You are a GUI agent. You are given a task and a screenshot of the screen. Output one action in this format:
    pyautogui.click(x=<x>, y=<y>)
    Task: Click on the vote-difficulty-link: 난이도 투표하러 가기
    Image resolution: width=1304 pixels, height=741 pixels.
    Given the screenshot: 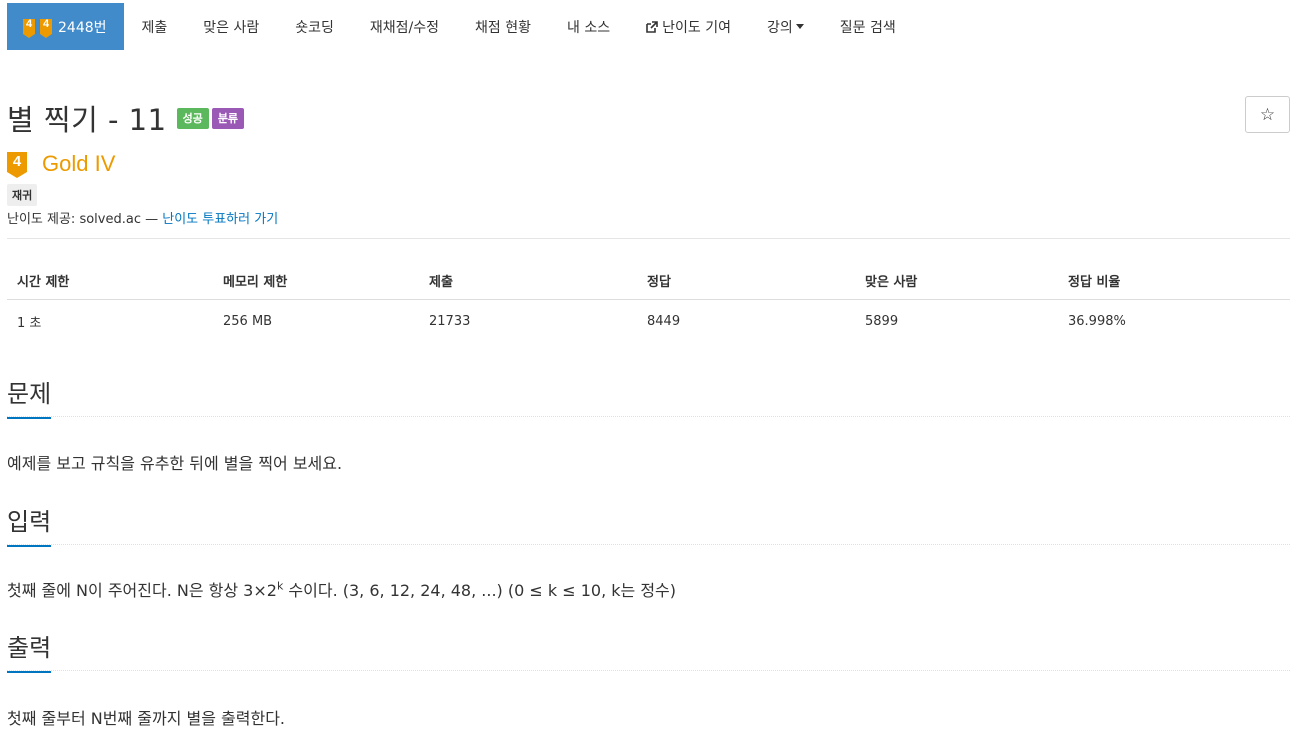 What is the action you would take?
    pyautogui.click(x=220, y=219)
    